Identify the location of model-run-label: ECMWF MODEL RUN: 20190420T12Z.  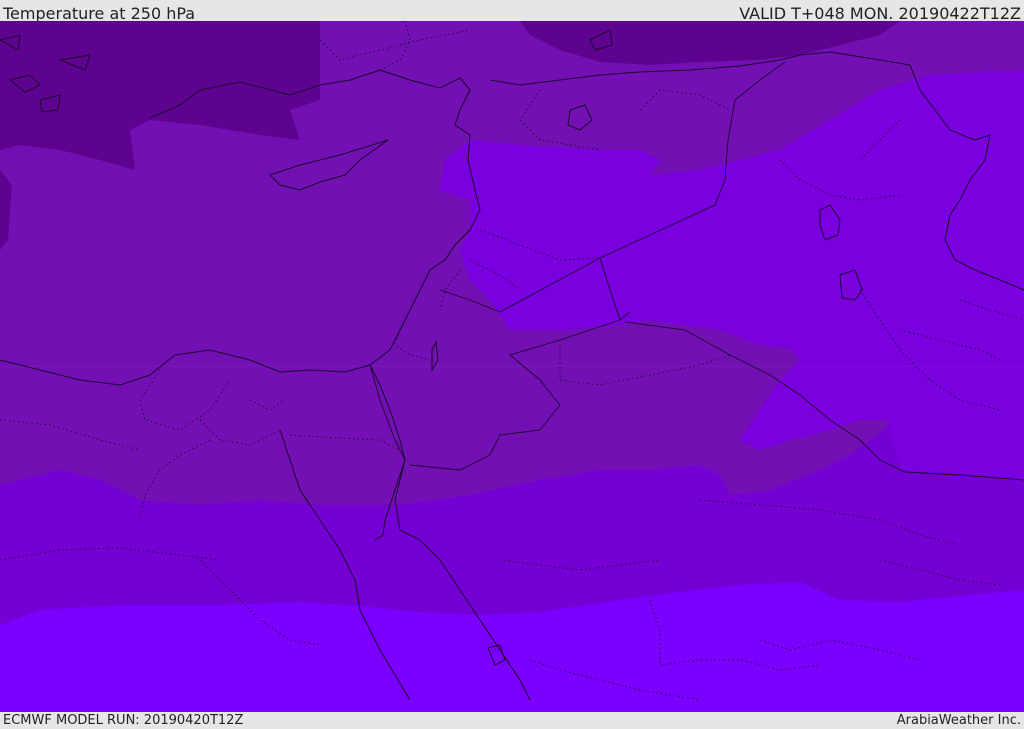
(123, 720).